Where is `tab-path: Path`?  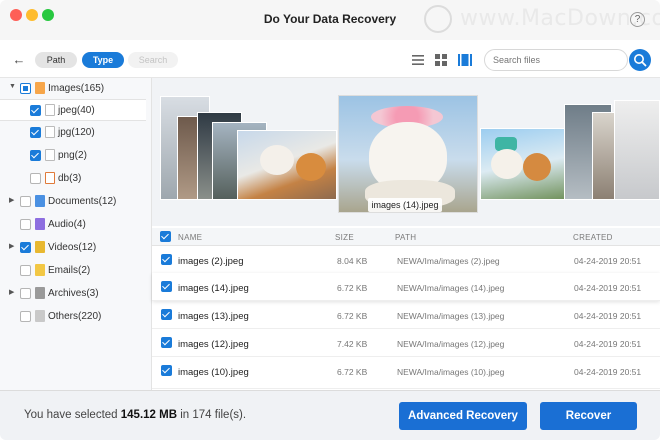
tab-path: Path is located at coordinates (56, 60).